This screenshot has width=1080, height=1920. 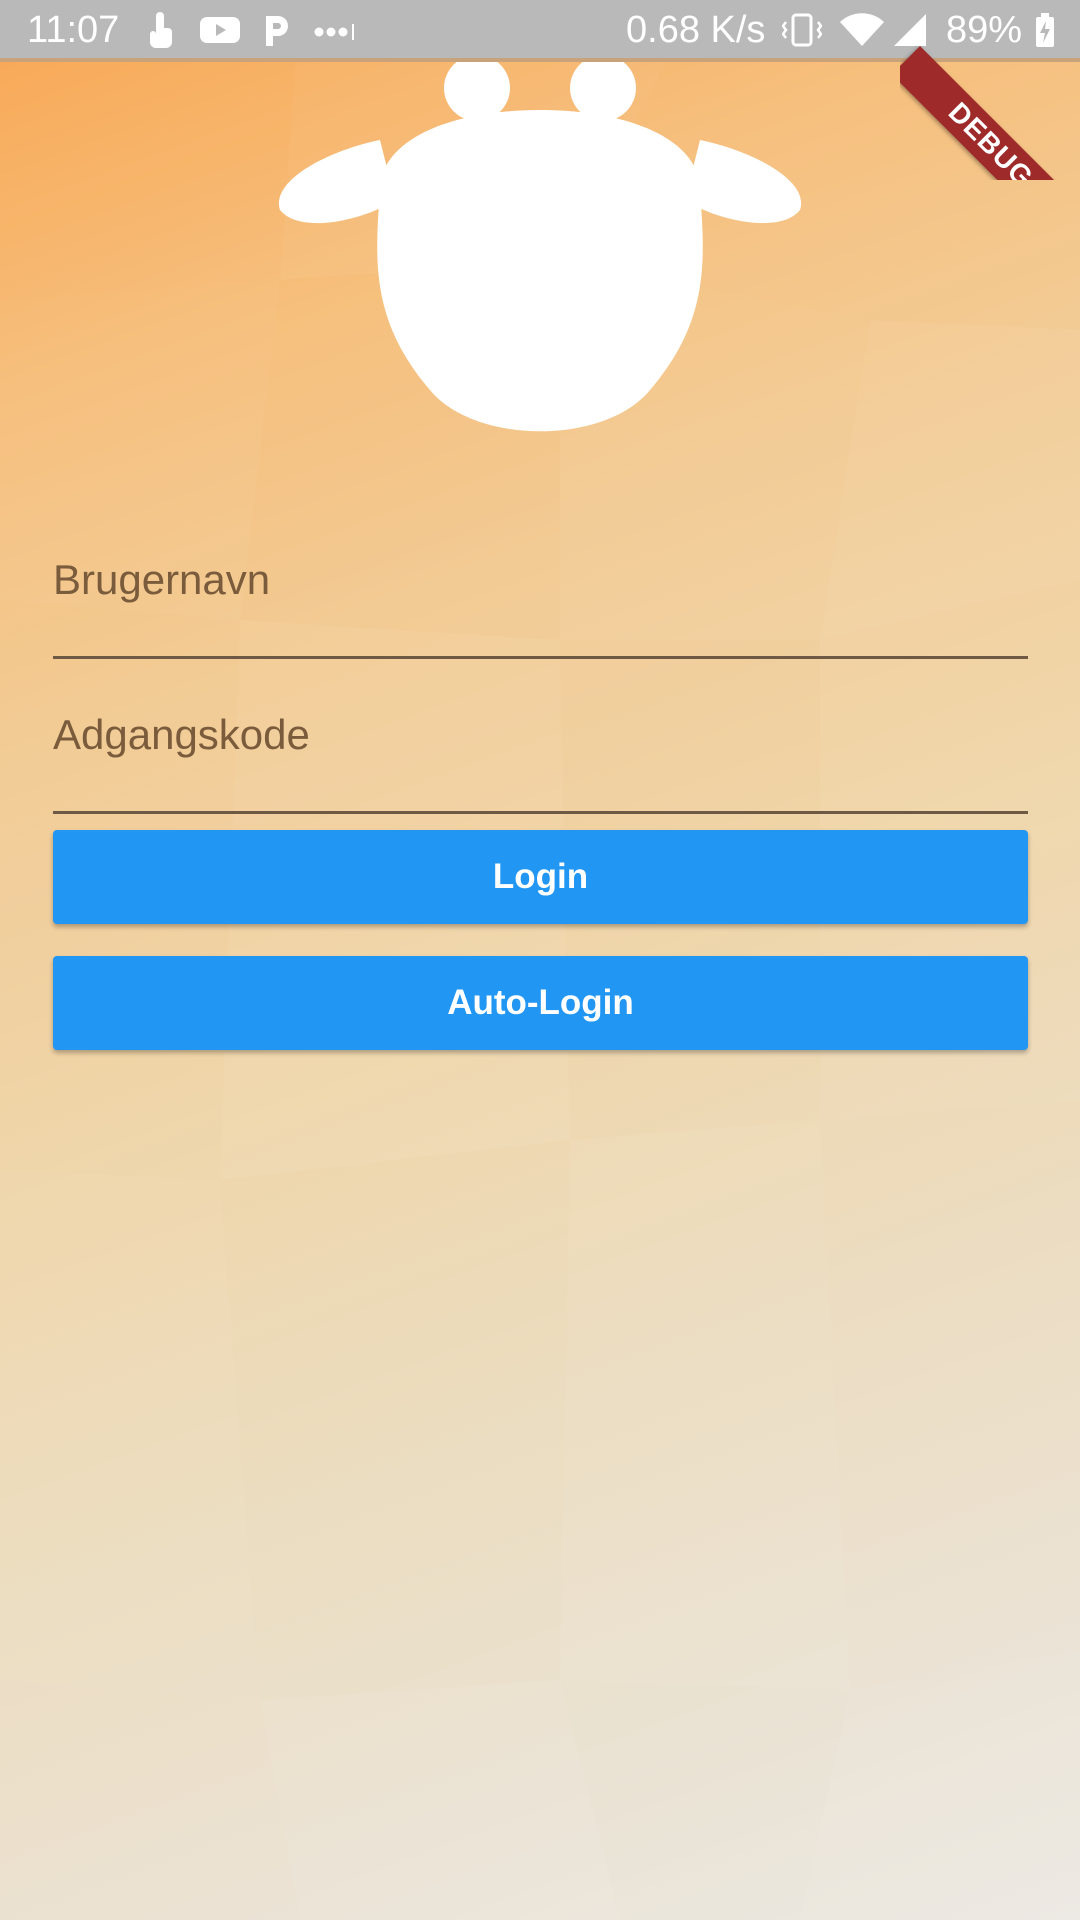 I want to click on password-field, so click(x=540, y=755).